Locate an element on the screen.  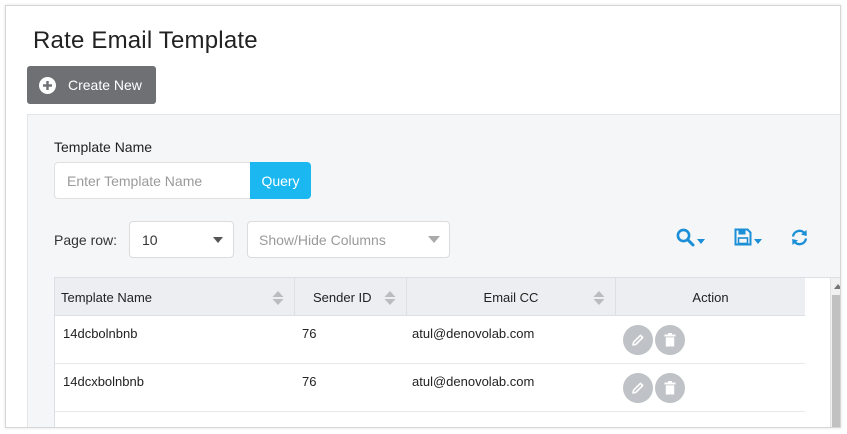
search-group: Query is located at coordinates (182, 180).